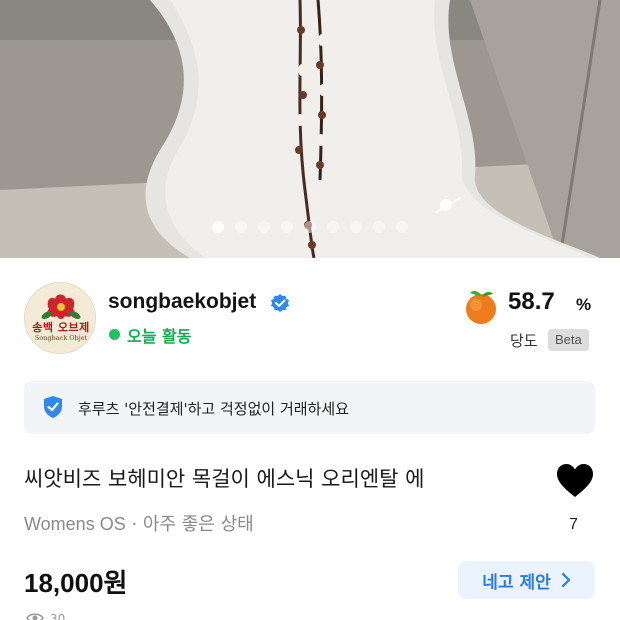 The width and height of the screenshot is (620, 620). I want to click on eye-icon, so click(35, 616).